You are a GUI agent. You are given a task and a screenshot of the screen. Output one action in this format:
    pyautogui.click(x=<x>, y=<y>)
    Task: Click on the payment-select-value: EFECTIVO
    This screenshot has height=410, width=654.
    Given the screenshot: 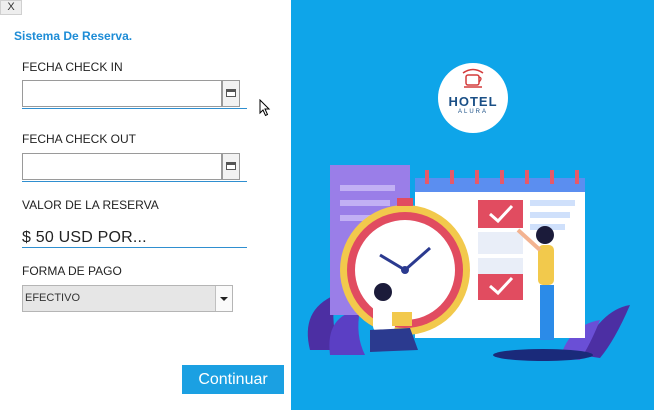 What is the action you would take?
    pyautogui.click(x=53, y=298)
    